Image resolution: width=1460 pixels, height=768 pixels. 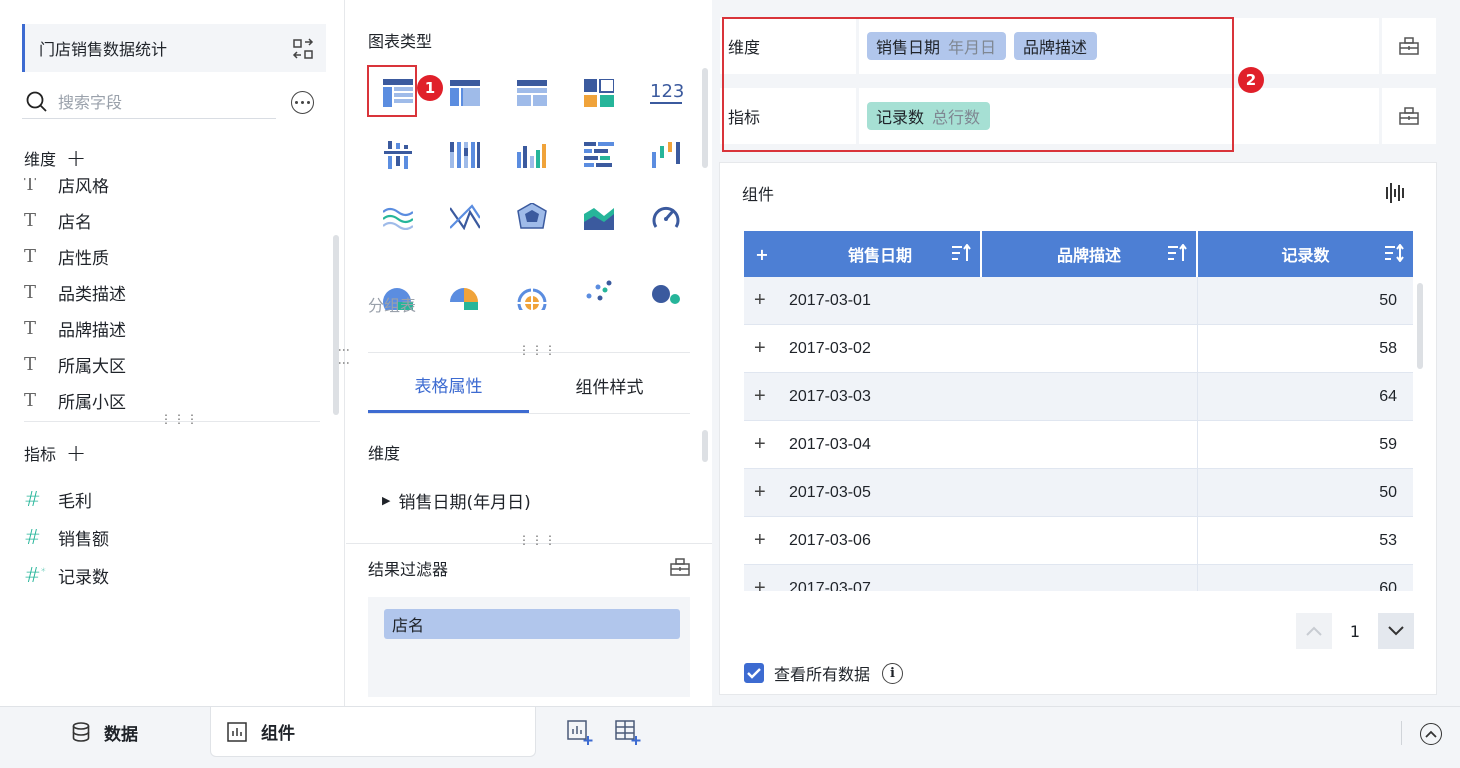 I want to click on caret-right-icon: ▶, so click(x=386, y=500).